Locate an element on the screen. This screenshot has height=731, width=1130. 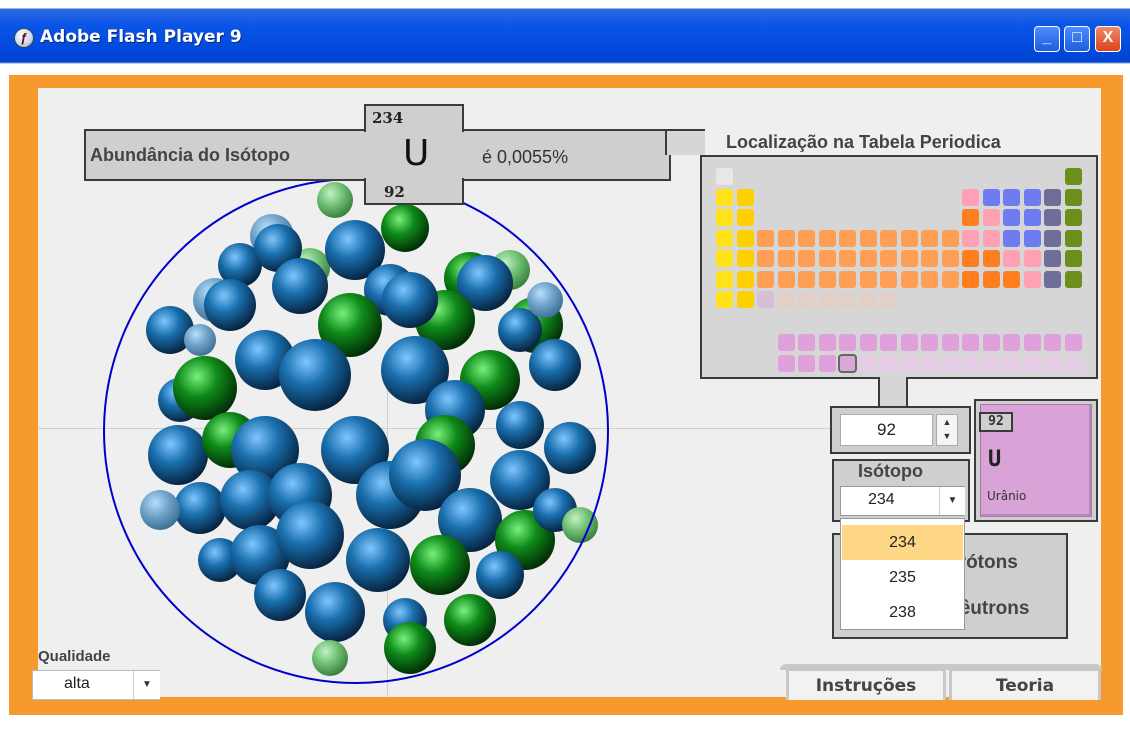
atomic-number-spinner: ▲ ▼ is located at coordinates (947, 430).